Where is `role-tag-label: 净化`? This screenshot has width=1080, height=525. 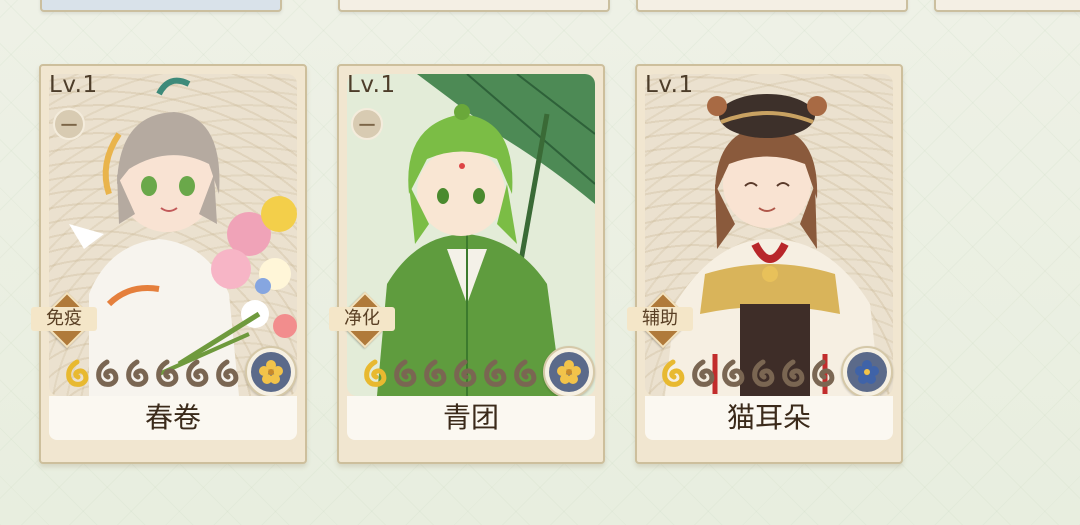 role-tag-label: 净化 is located at coordinates (362, 319).